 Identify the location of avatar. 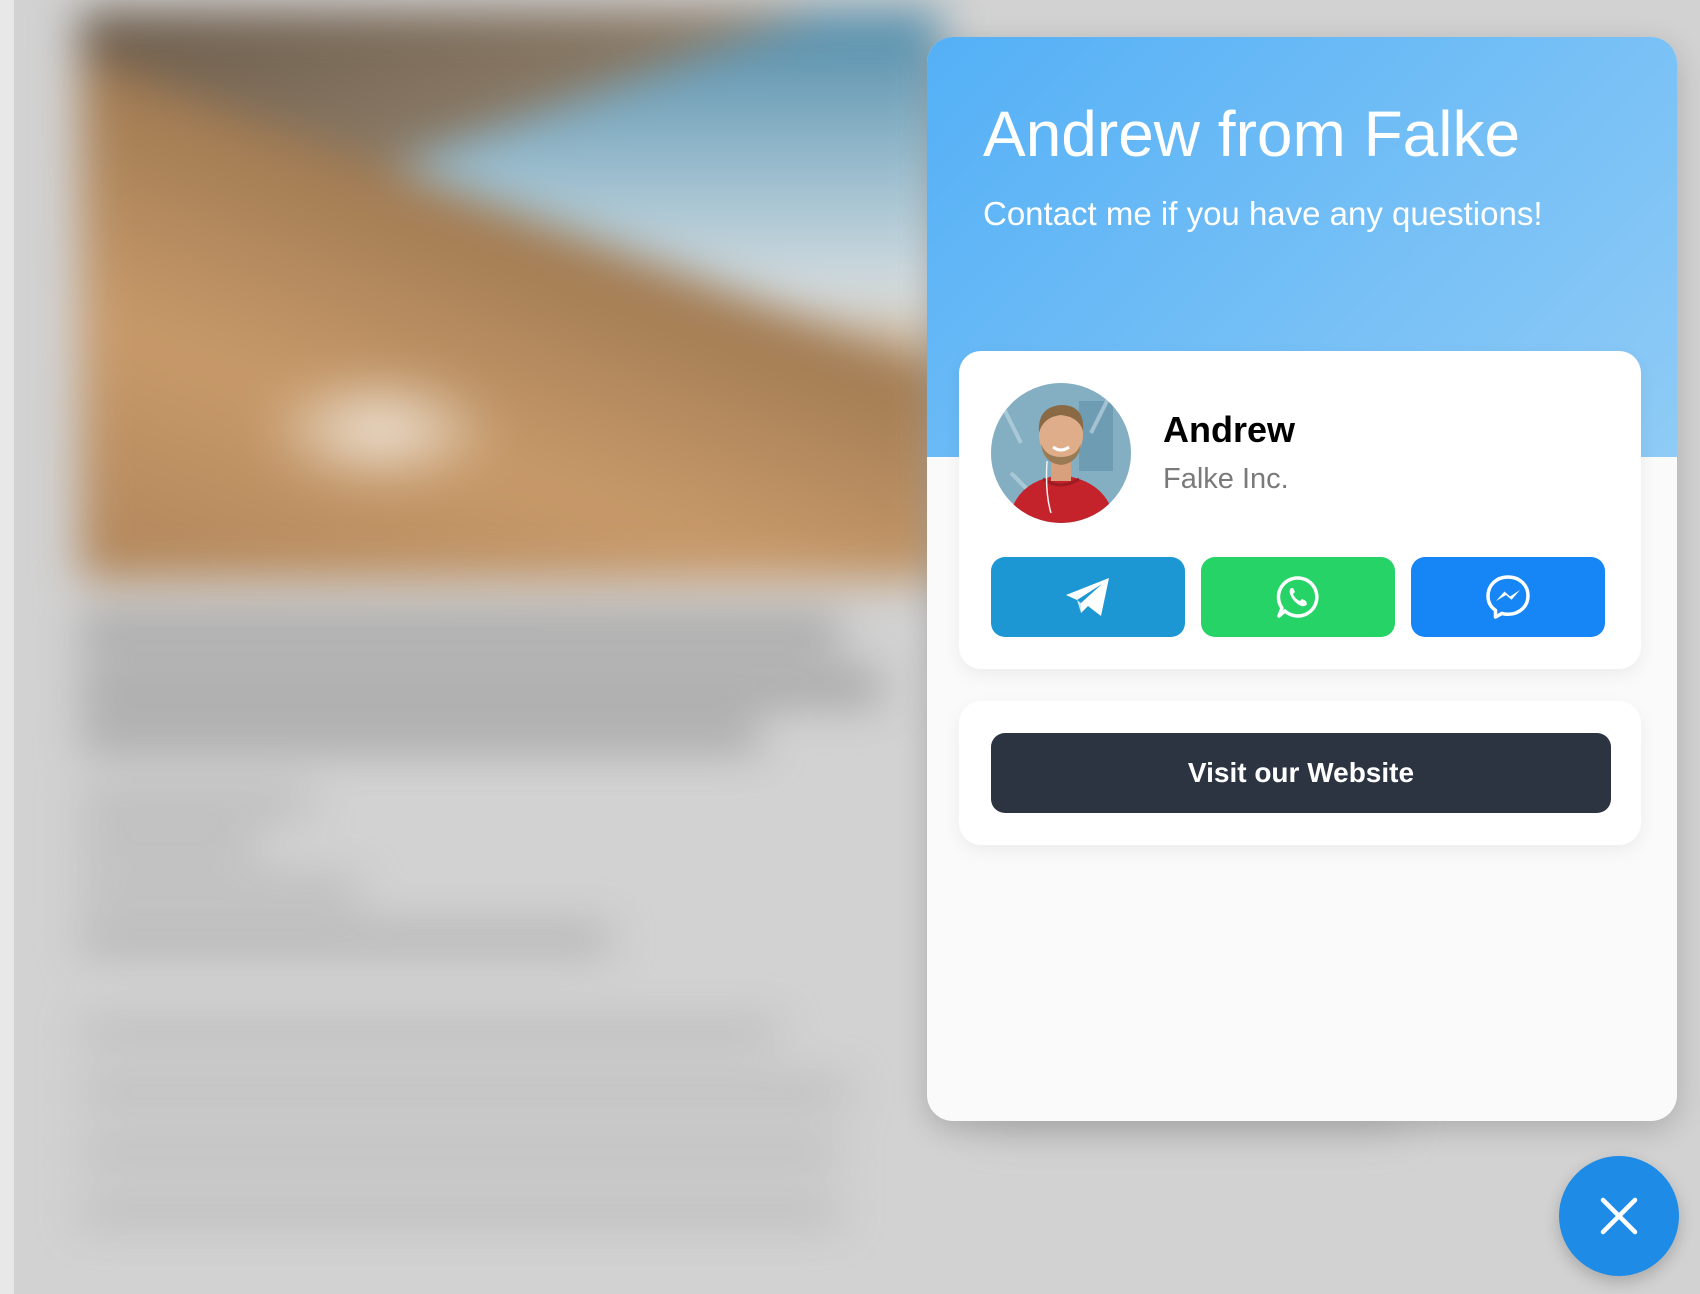
(1061, 453).